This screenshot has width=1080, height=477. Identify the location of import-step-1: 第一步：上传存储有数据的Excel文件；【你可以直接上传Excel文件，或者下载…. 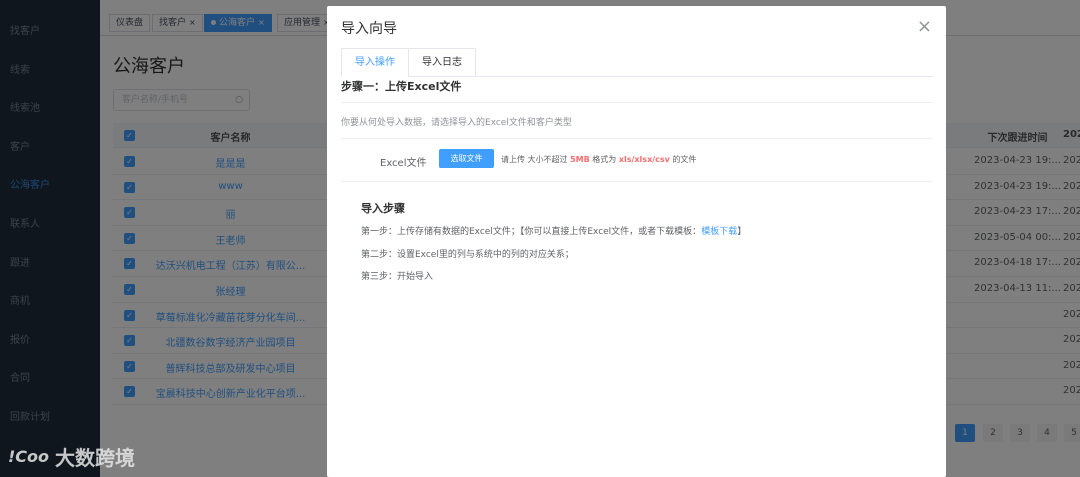
(553, 230).